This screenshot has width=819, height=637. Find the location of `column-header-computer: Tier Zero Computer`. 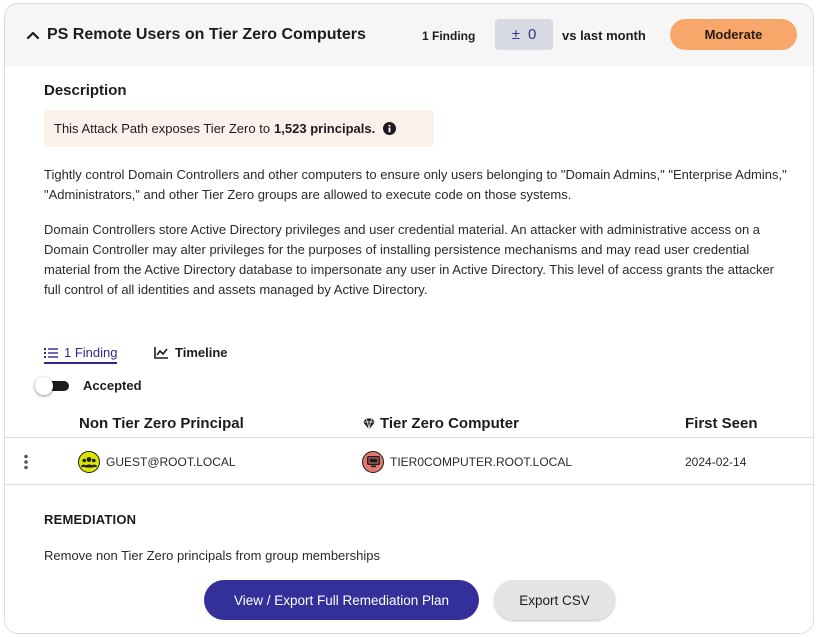

column-header-computer: Tier Zero Computer is located at coordinates (440, 423).